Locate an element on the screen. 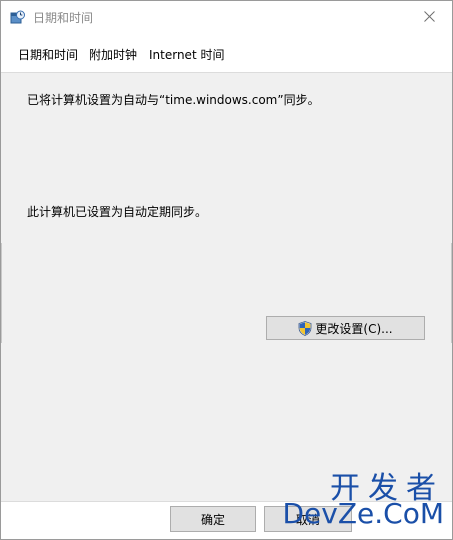 This screenshot has height=540, width=453. ok-label: 确定 is located at coordinates (212, 519).